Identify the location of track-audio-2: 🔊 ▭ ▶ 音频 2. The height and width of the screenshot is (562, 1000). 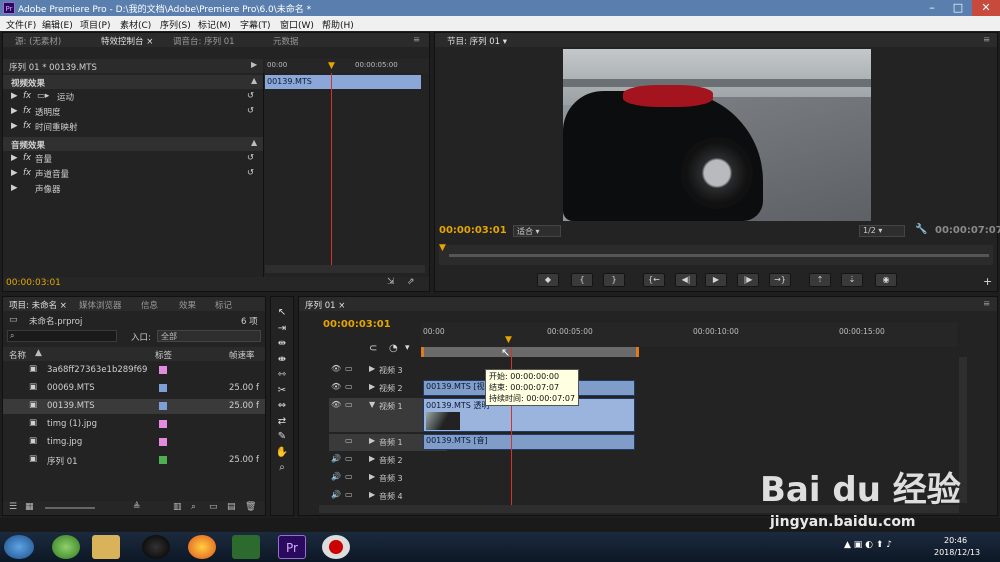
(388, 460).